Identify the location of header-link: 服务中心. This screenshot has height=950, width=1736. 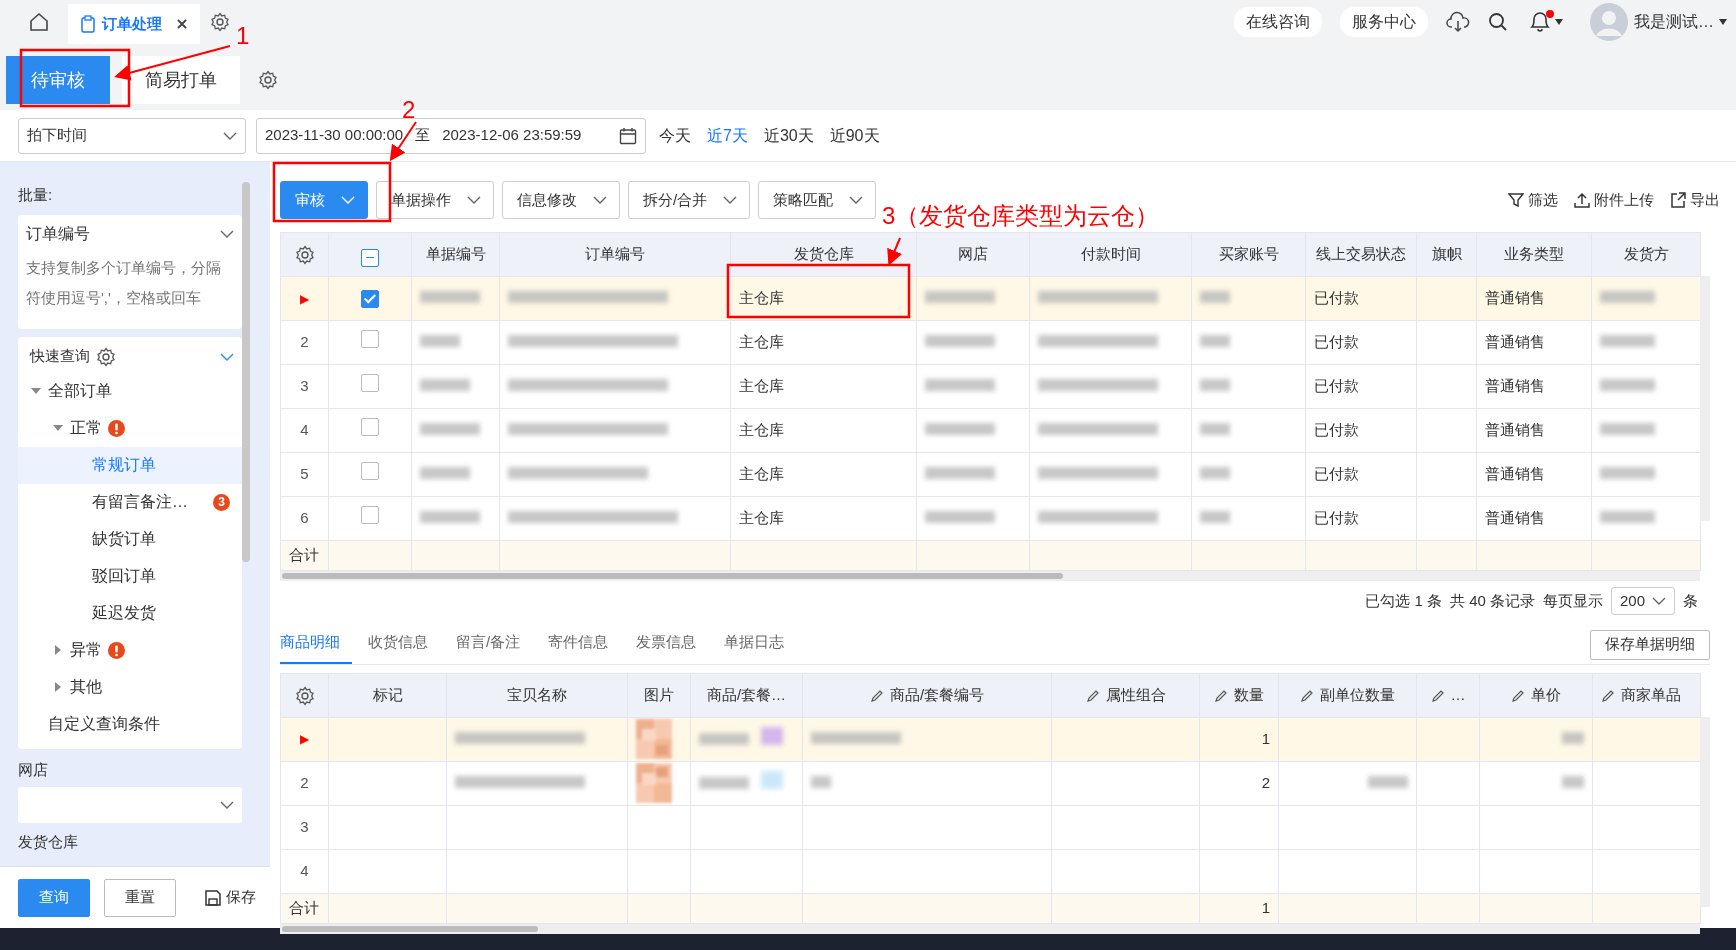
(1384, 22).